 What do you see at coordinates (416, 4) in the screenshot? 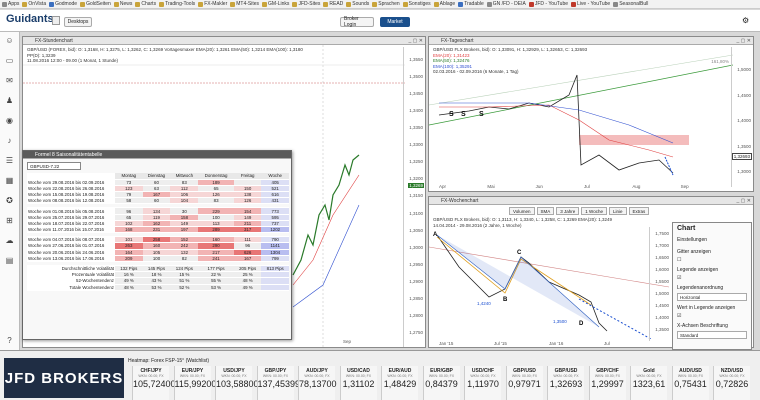
I see `bookmark-item: Sonstiges` at bounding box center [416, 4].